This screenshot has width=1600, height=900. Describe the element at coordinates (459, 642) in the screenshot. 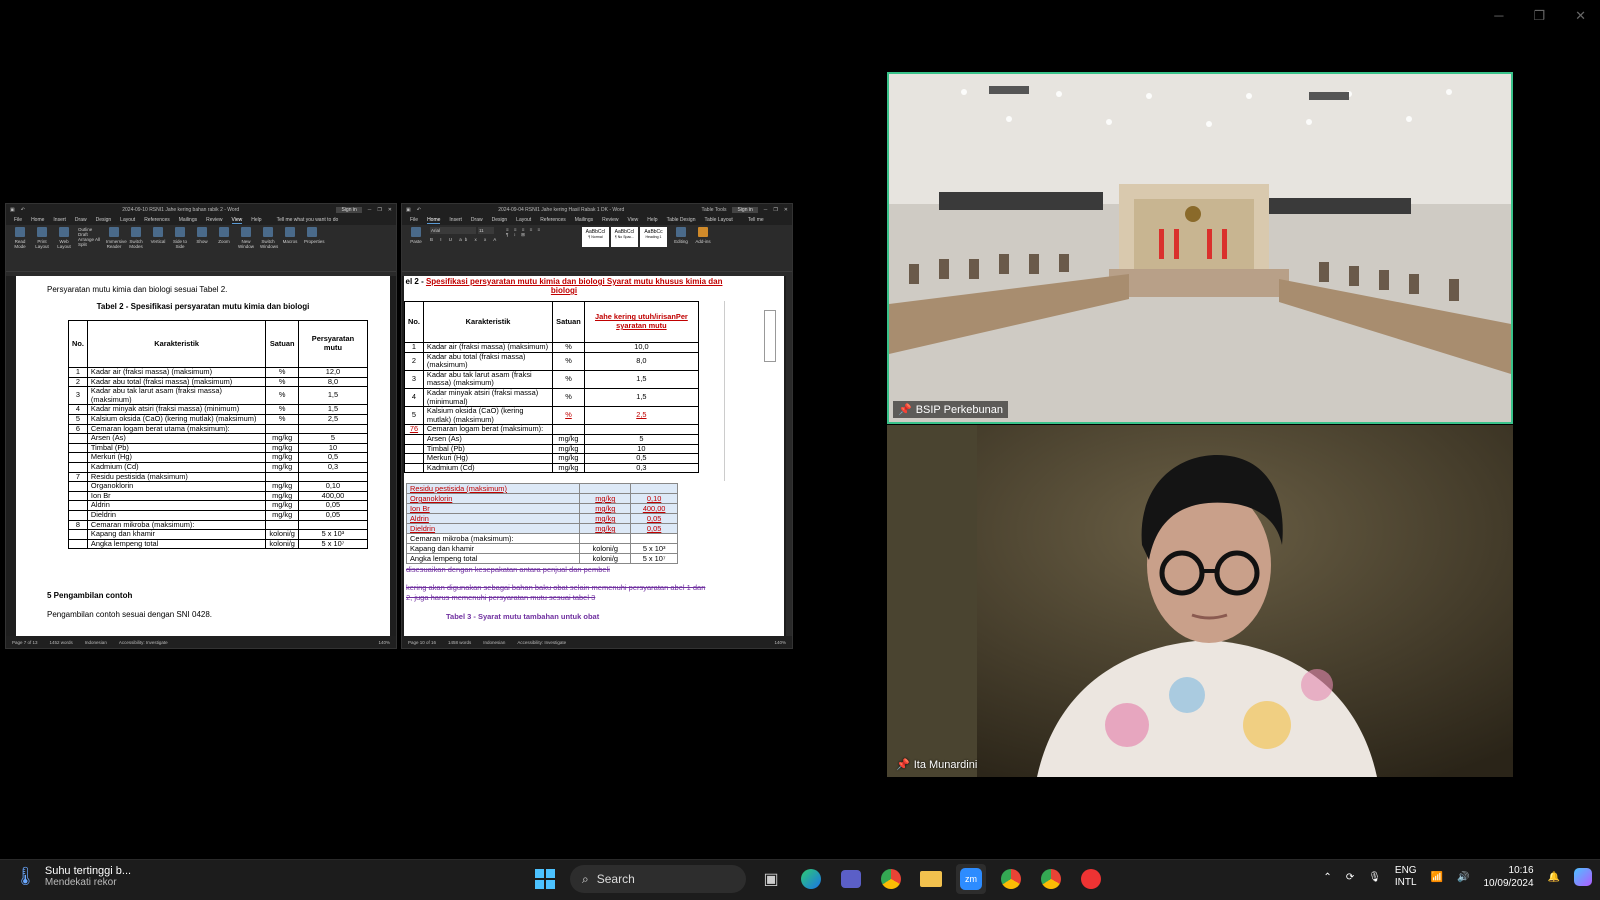

I see `status-item: 1458 words` at that location.